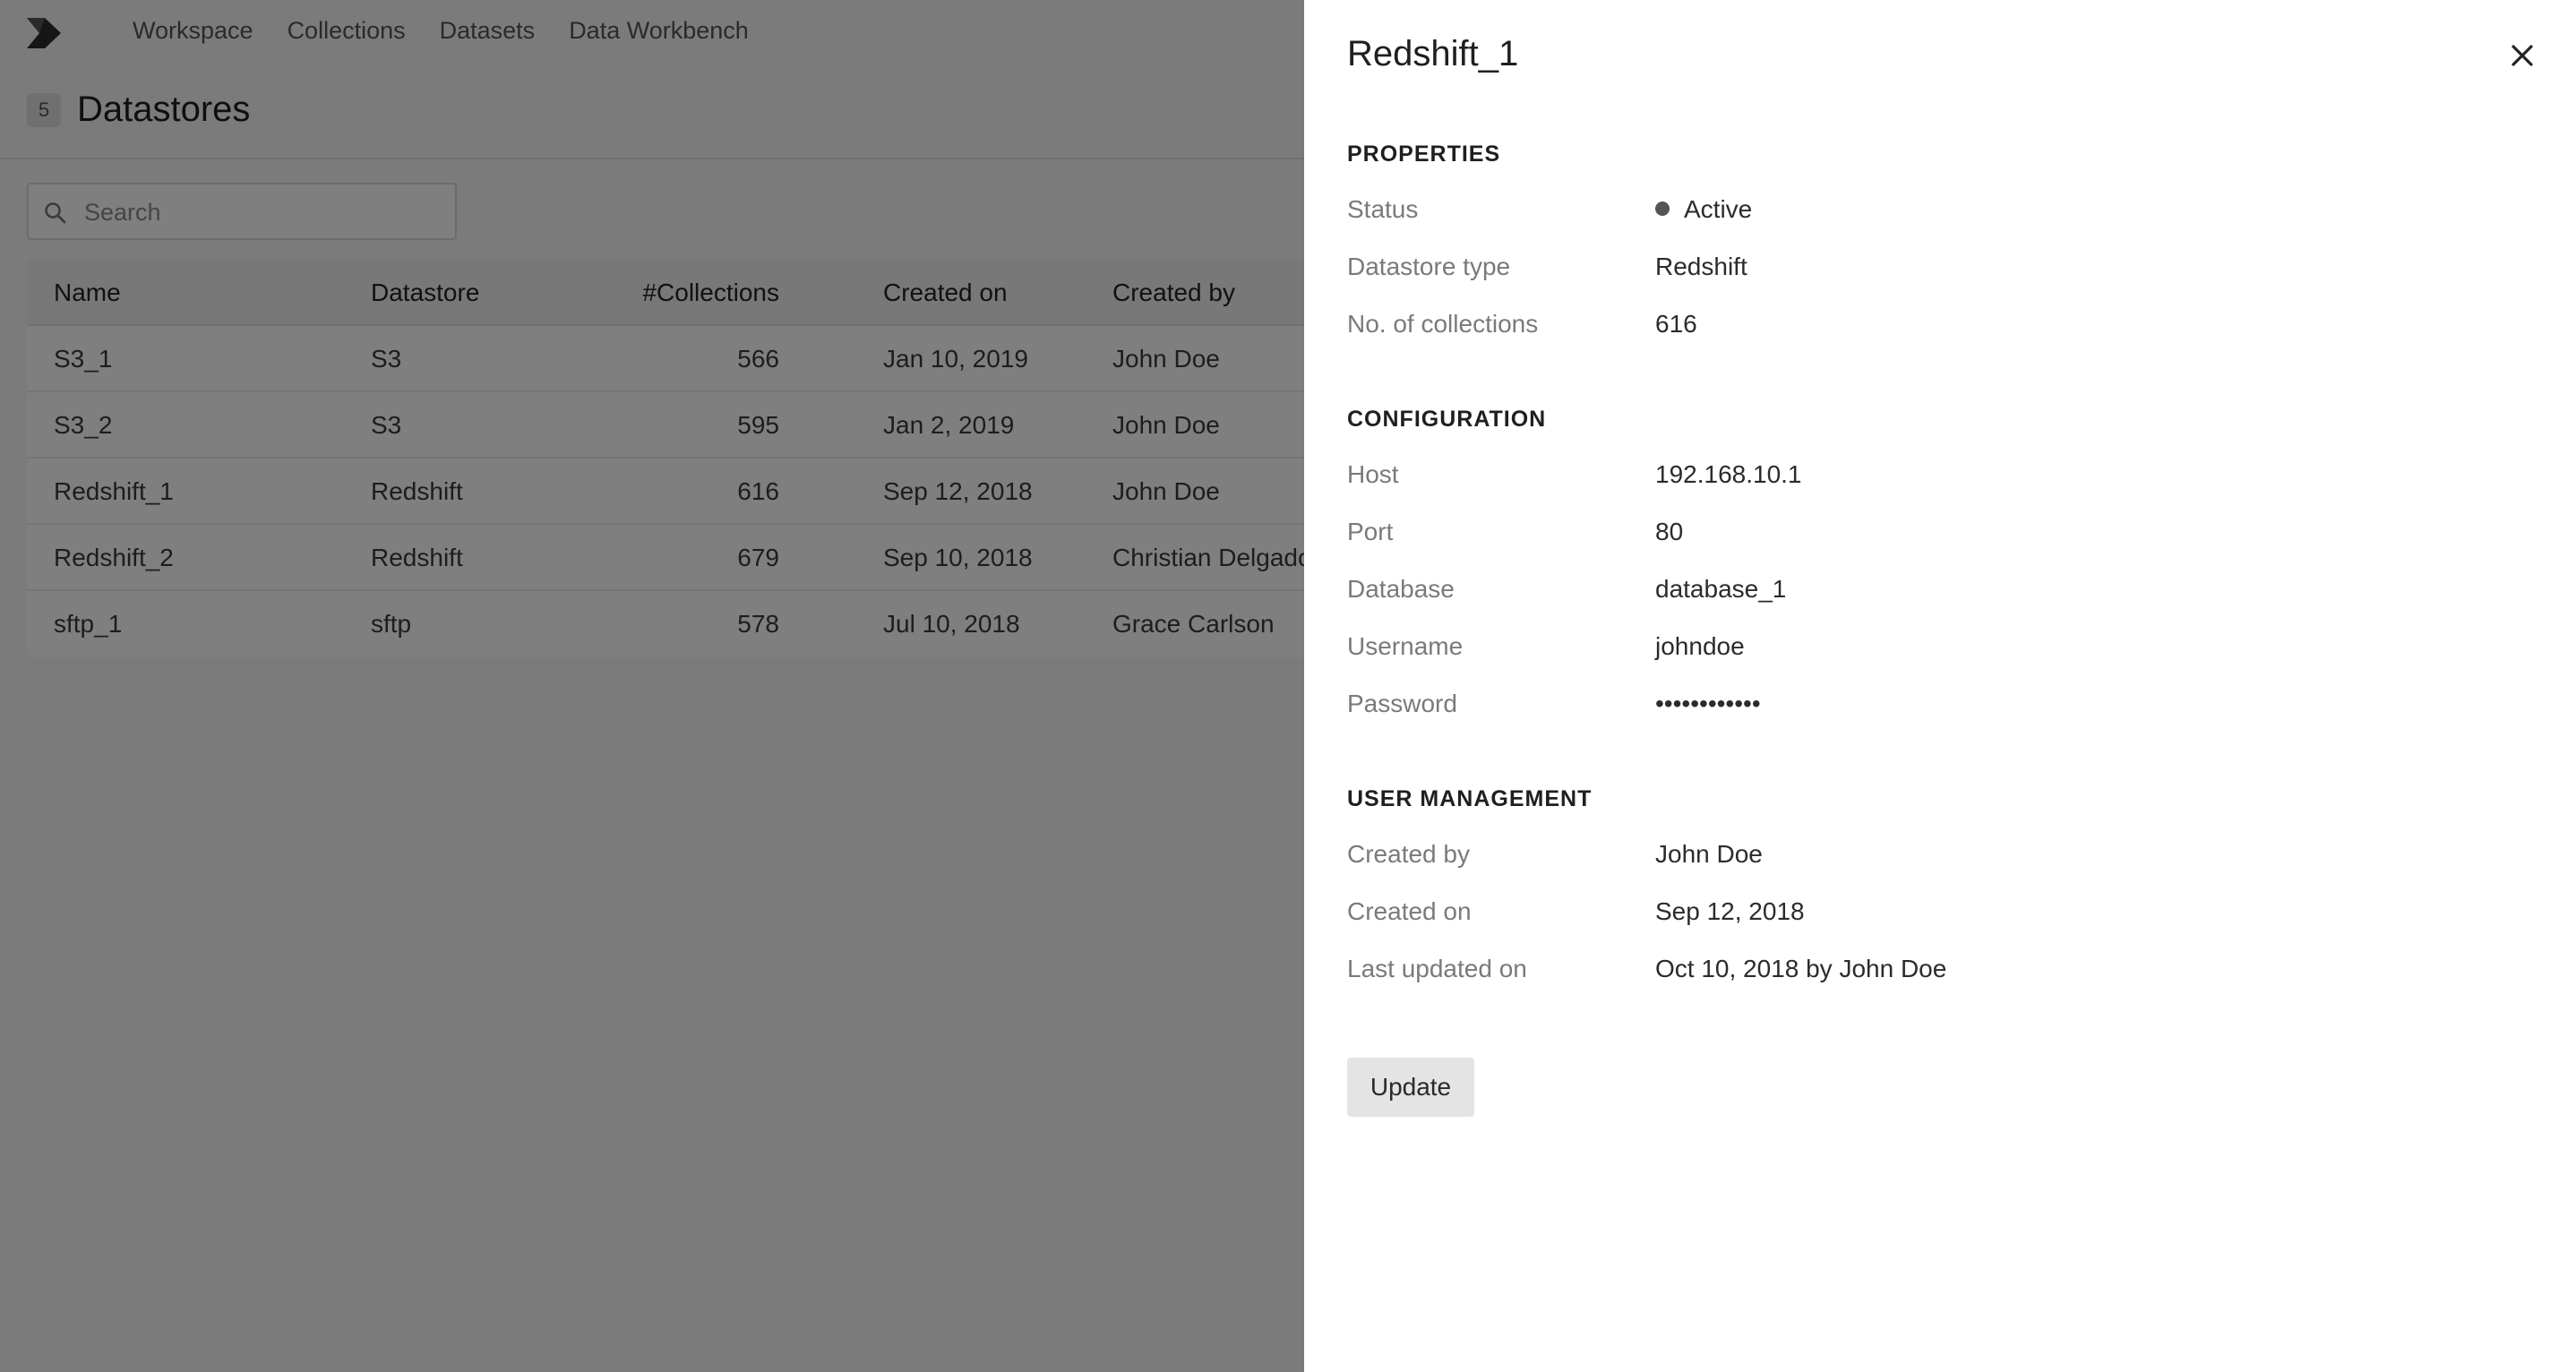 This screenshot has height=1372, width=2576. Describe the element at coordinates (1730, 911) in the screenshot. I see `property-value: Sep 12, 2018` at that location.